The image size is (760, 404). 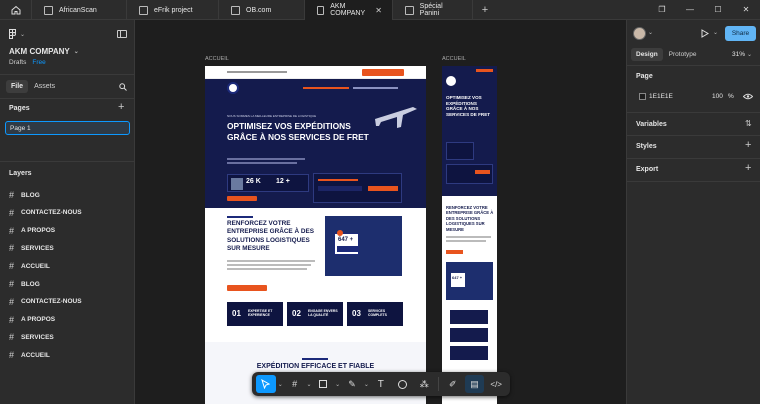 I want to click on layer-label: A PROPOS, so click(x=38, y=320).